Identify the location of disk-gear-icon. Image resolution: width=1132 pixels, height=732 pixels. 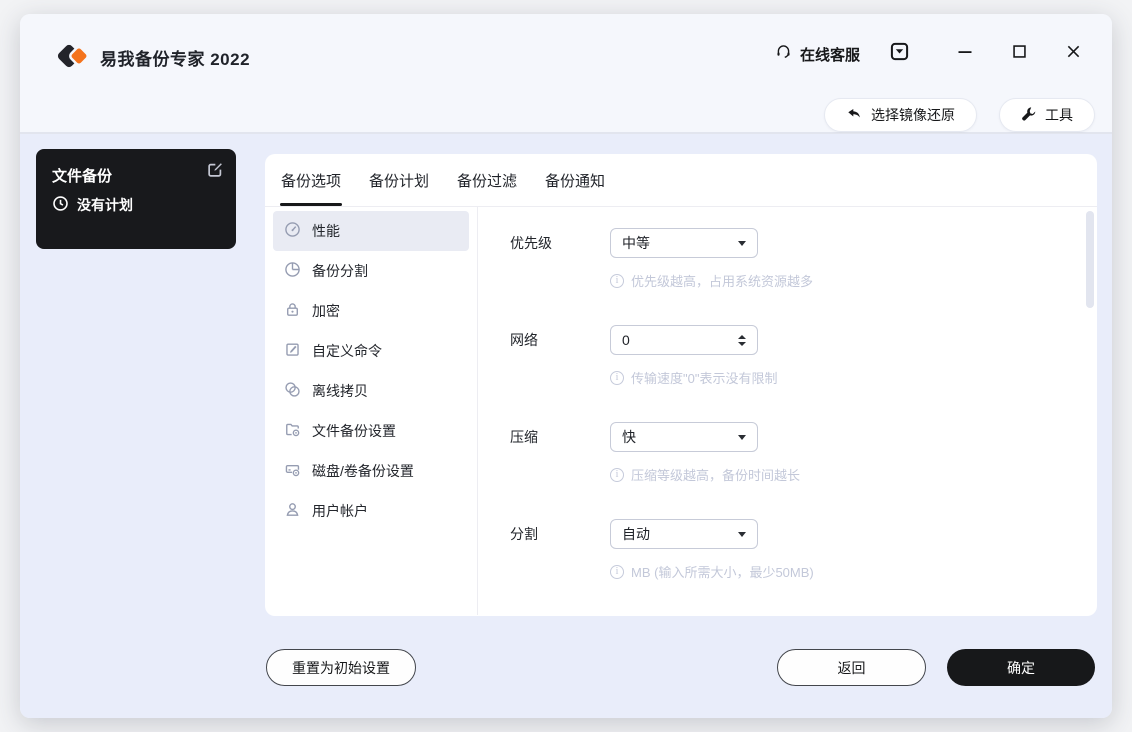
(292, 471).